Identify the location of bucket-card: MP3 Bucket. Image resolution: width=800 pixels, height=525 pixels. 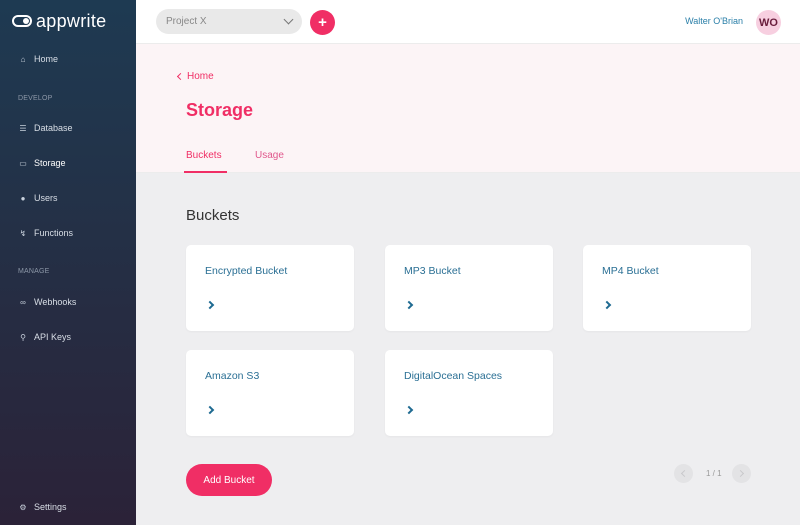
(469, 288).